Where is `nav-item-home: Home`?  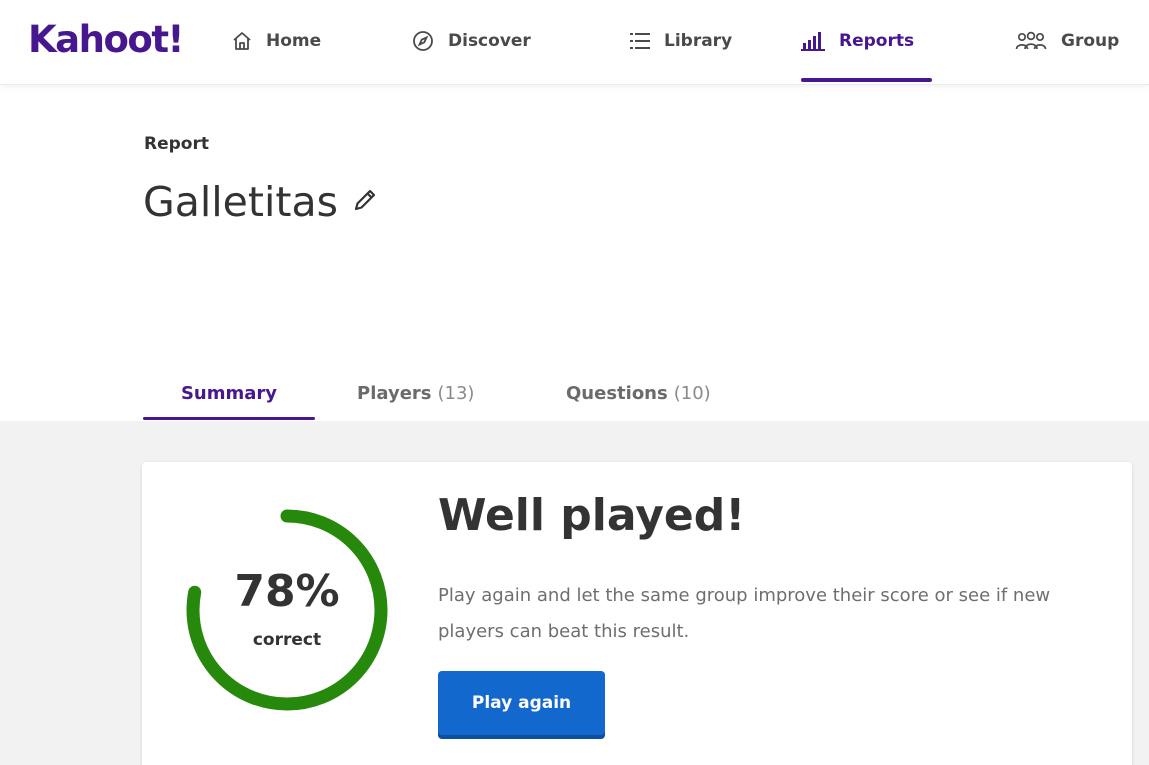
nav-item-home: Home is located at coordinates (276, 41).